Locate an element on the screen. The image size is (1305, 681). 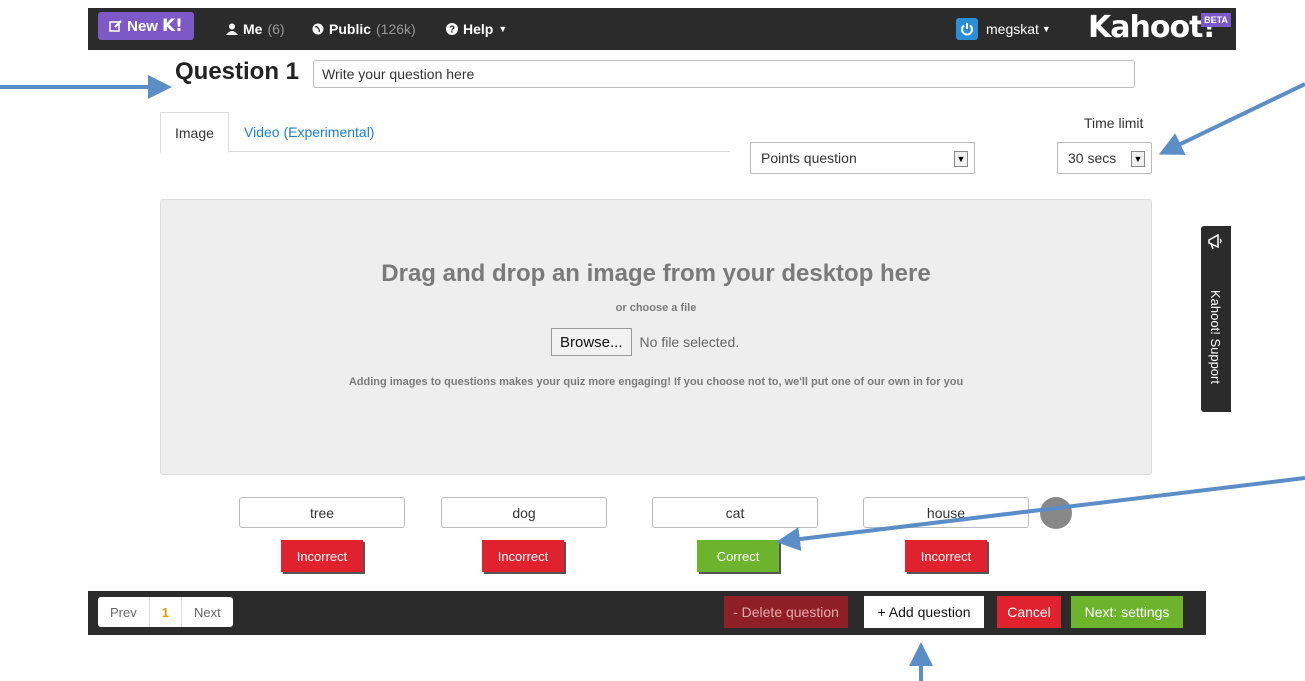
nav-help: ? Help ▼ is located at coordinates (476, 29).